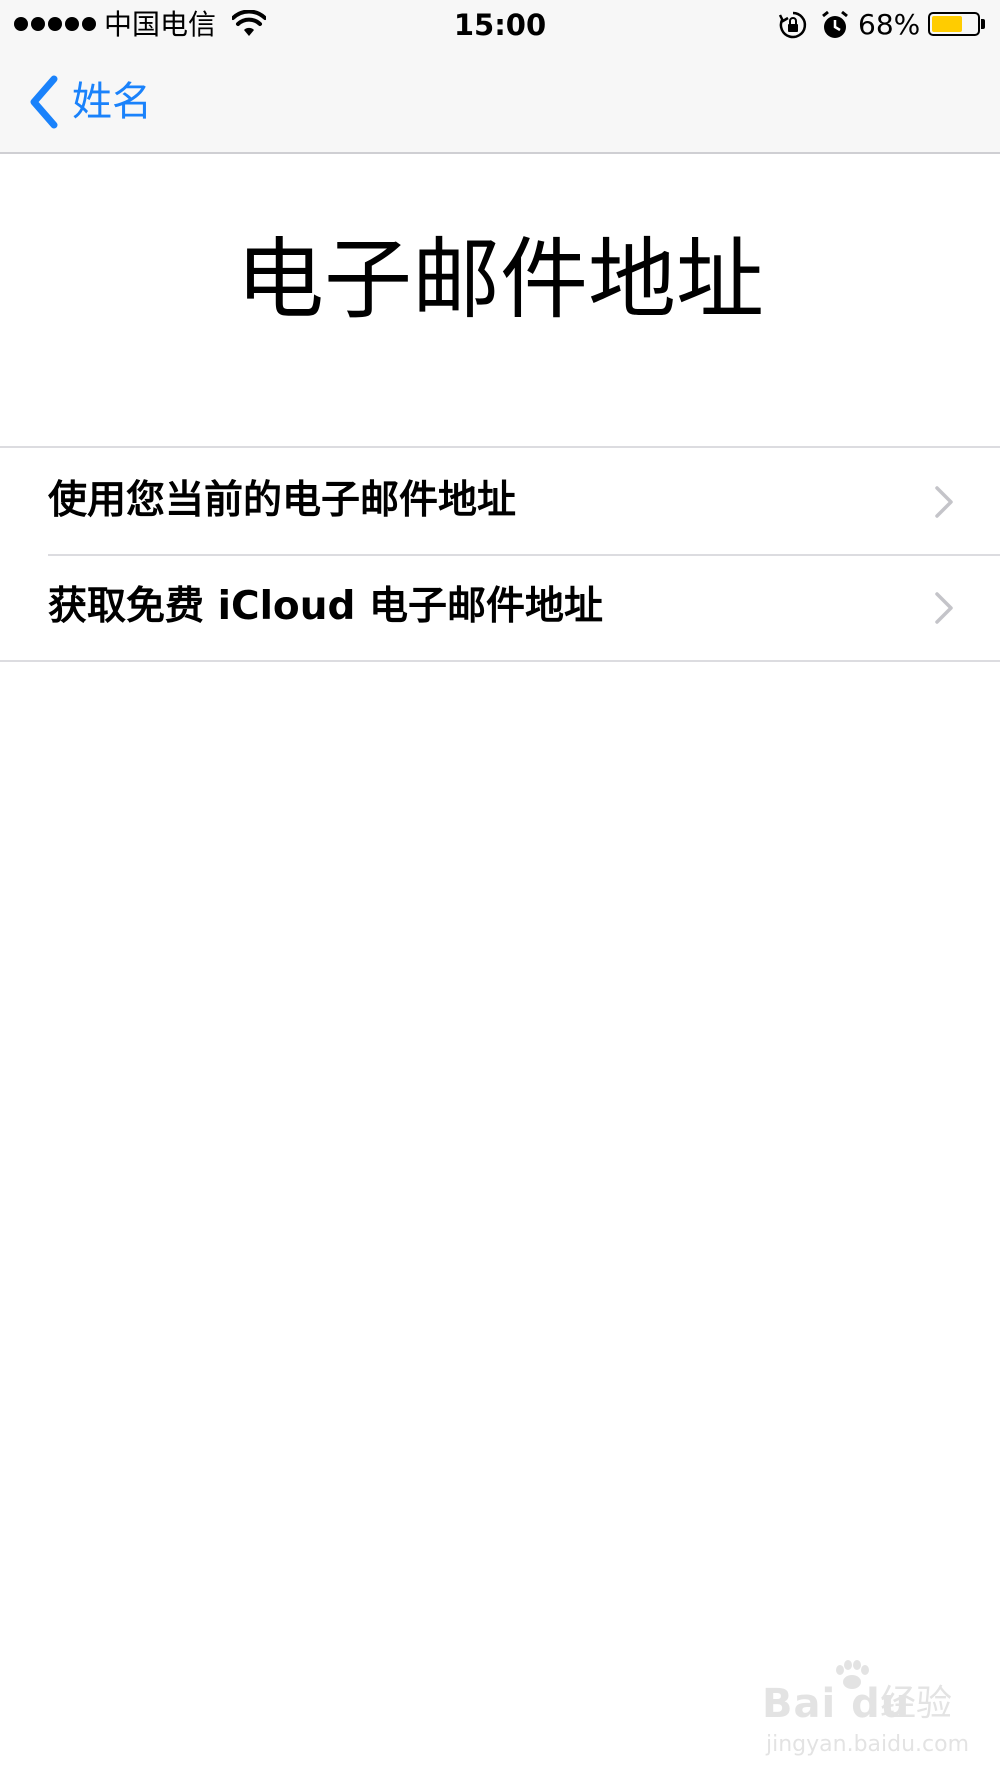 The width and height of the screenshot is (1000, 1778). I want to click on use-current-email-option: 使用您当前的电子邮件地址, so click(500, 501).